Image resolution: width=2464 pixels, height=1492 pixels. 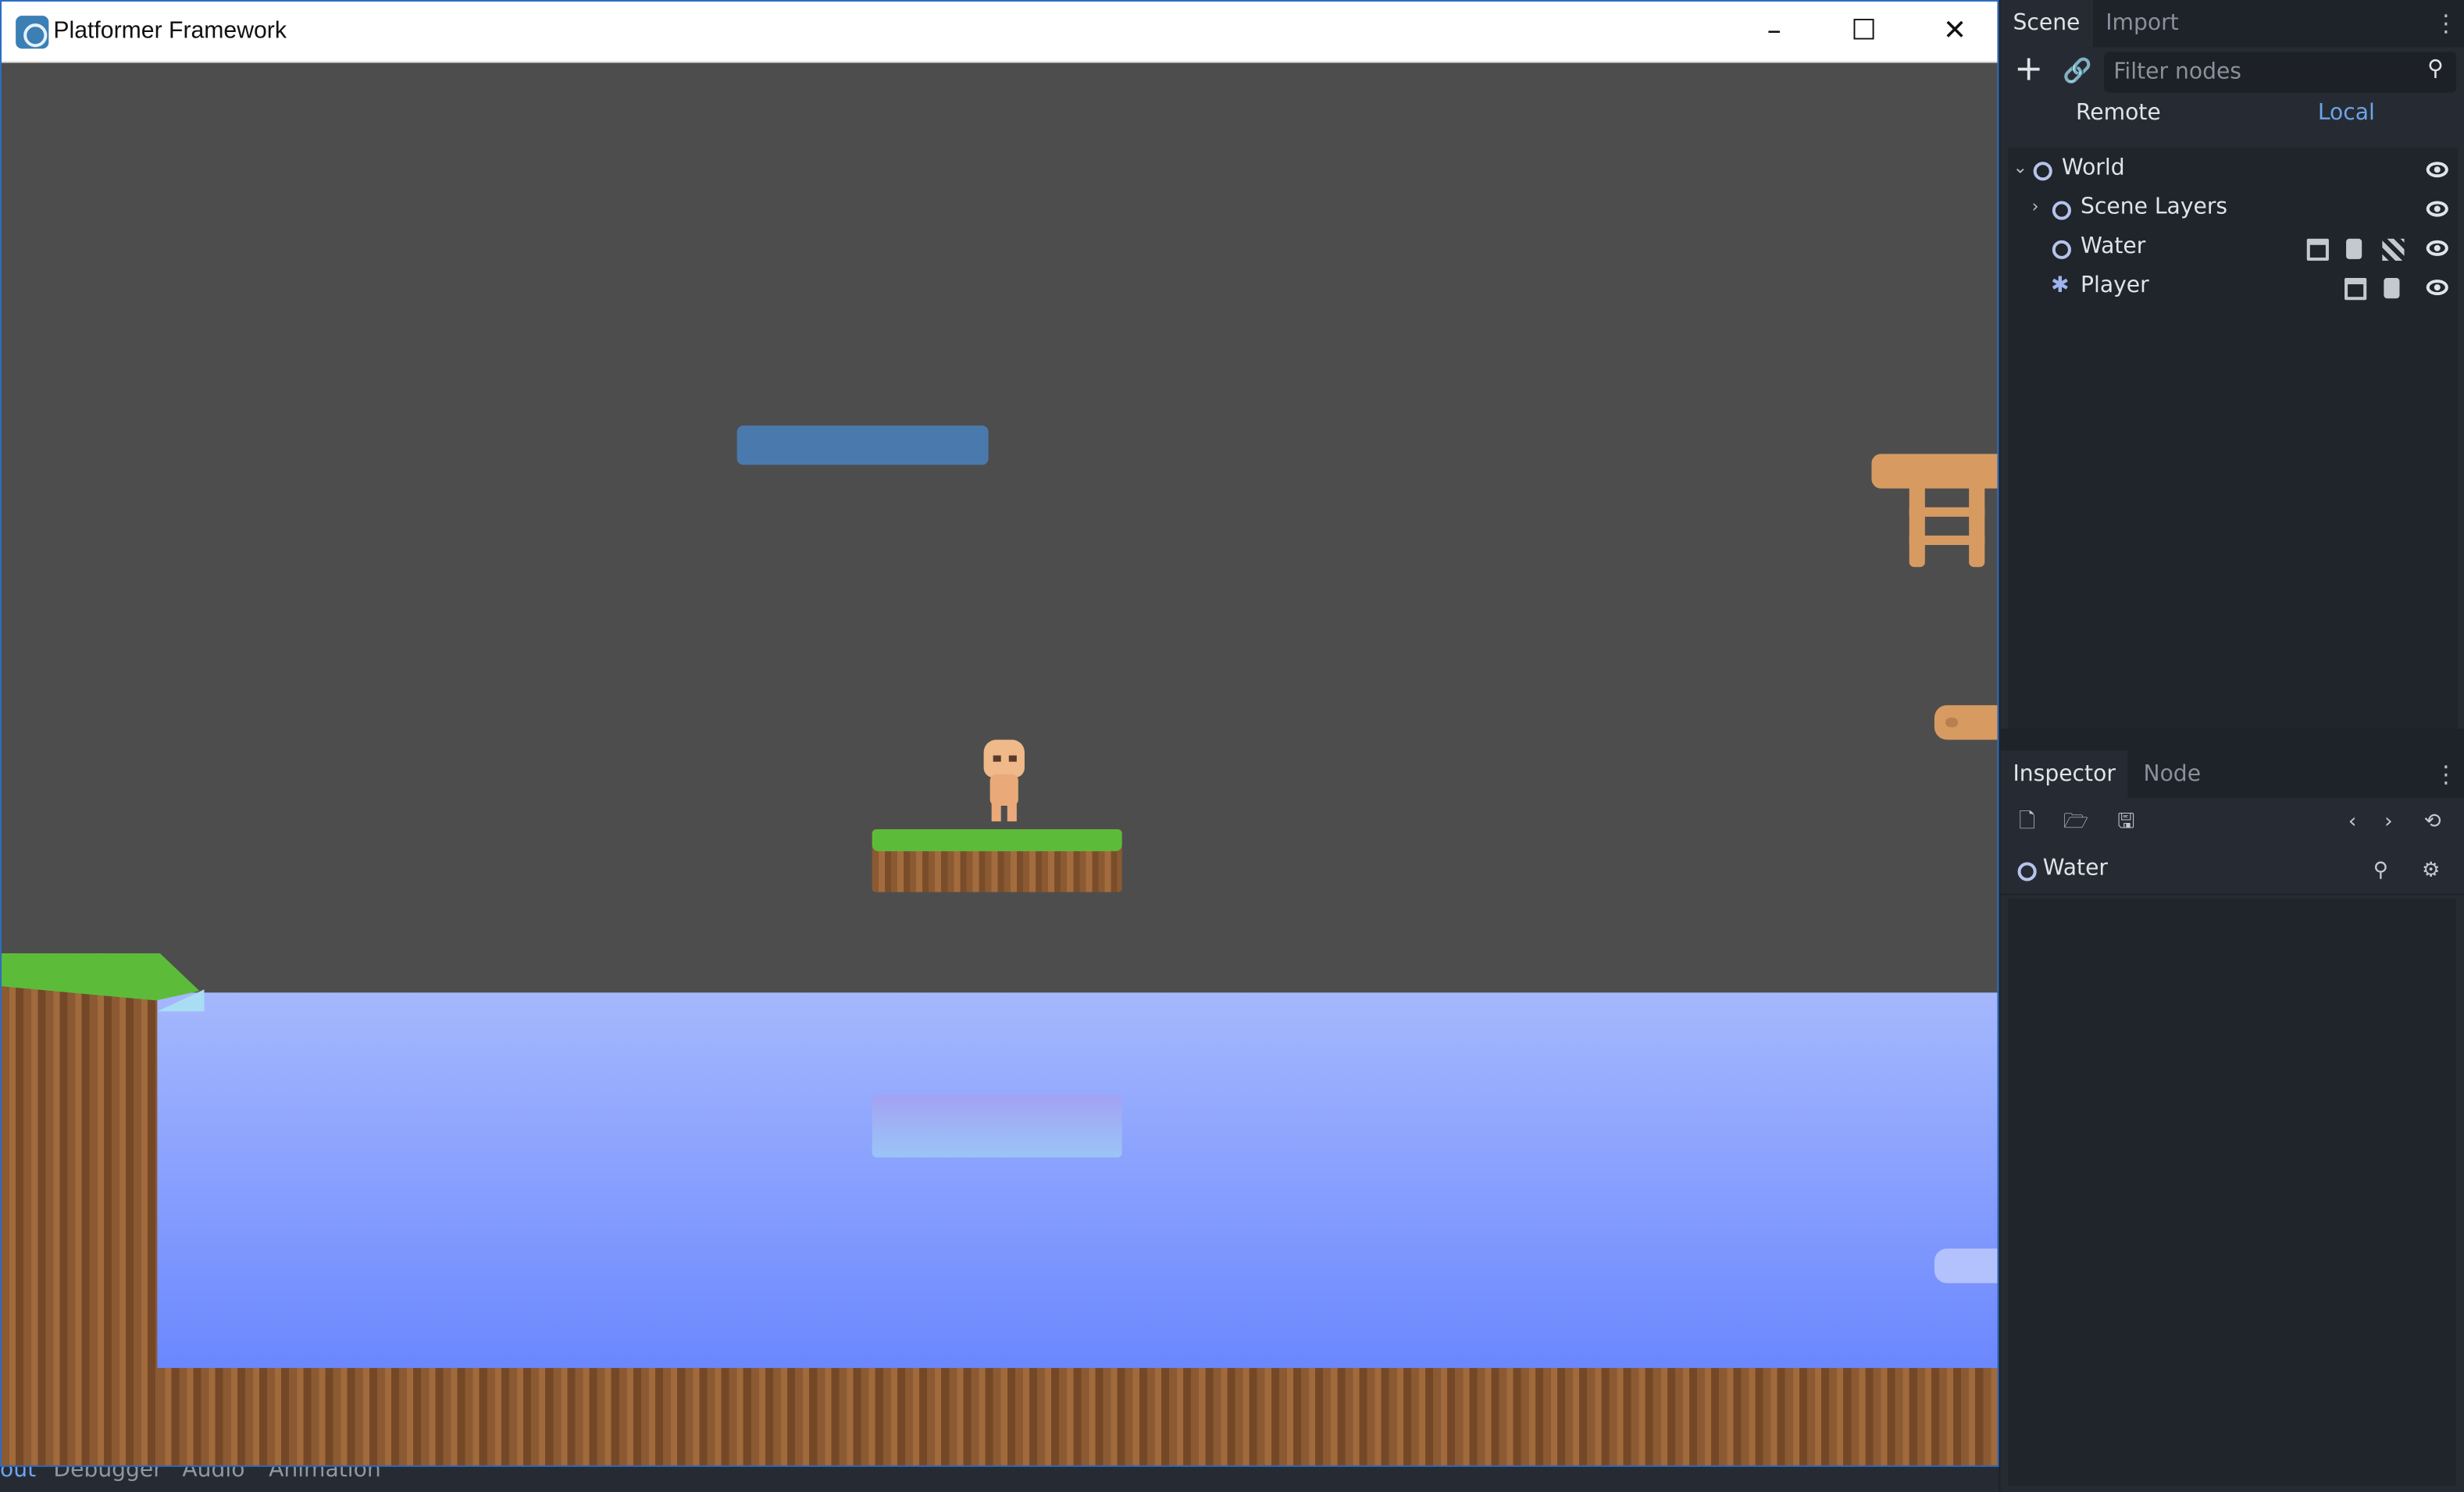 What do you see at coordinates (33, 32) in the screenshot?
I see `godot-logo-icon` at bounding box center [33, 32].